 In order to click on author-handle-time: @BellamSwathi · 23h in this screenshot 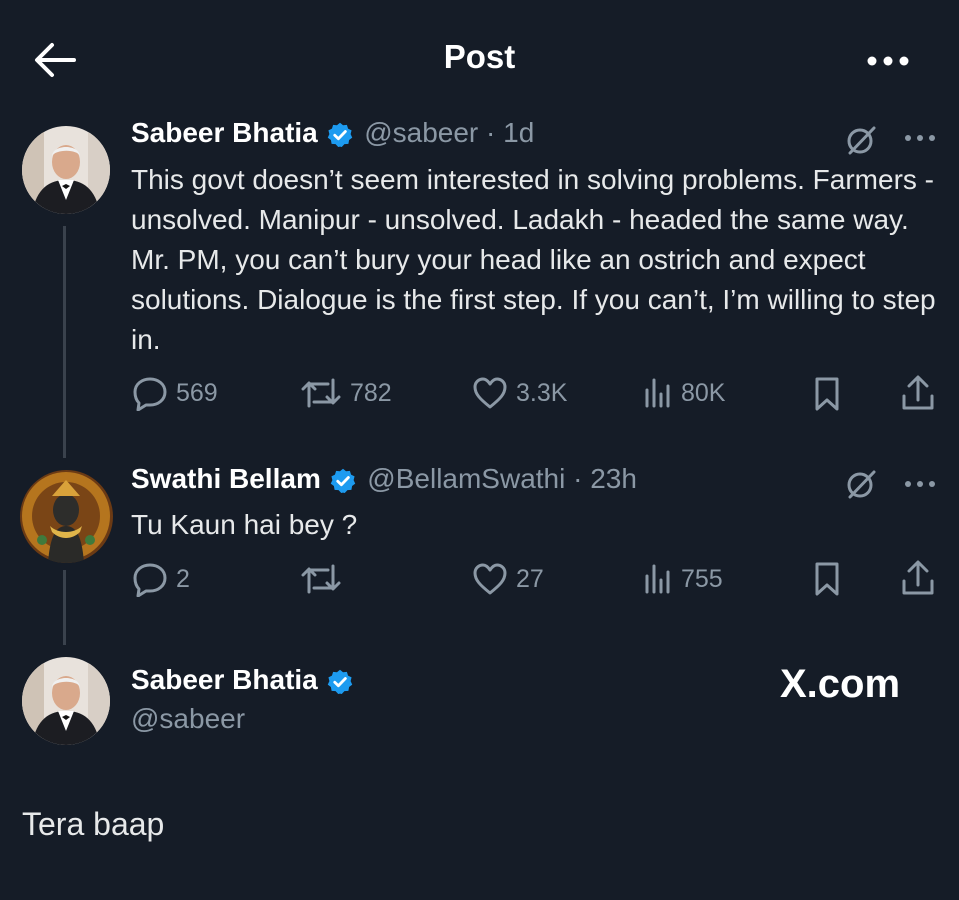, I will do `click(502, 478)`.